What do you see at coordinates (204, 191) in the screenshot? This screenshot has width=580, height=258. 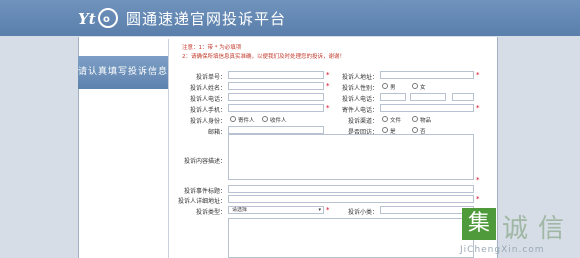 I see `label-subject: 投诉事件标题：` at bounding box center [204, 191].